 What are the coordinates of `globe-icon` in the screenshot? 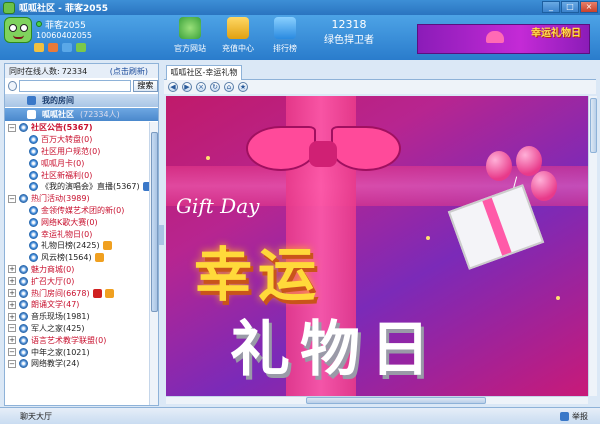 It's located at (190, 28).